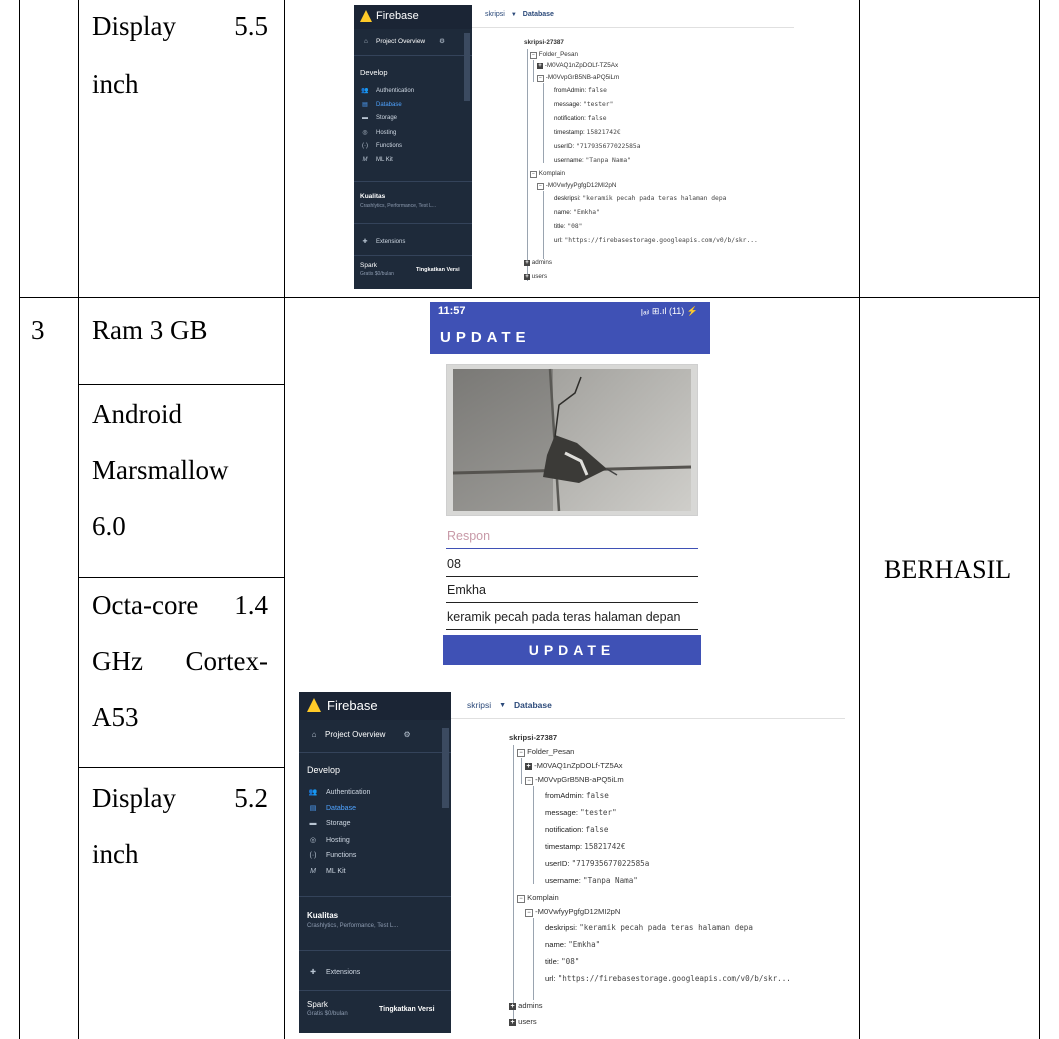 This screenshot has width=1059, height=1039. What do you see at coordinates (564, 617) in the screenshot?
I see `description-value: keramik pecah pada teras halaman depan` at bounding box center [564, 617].